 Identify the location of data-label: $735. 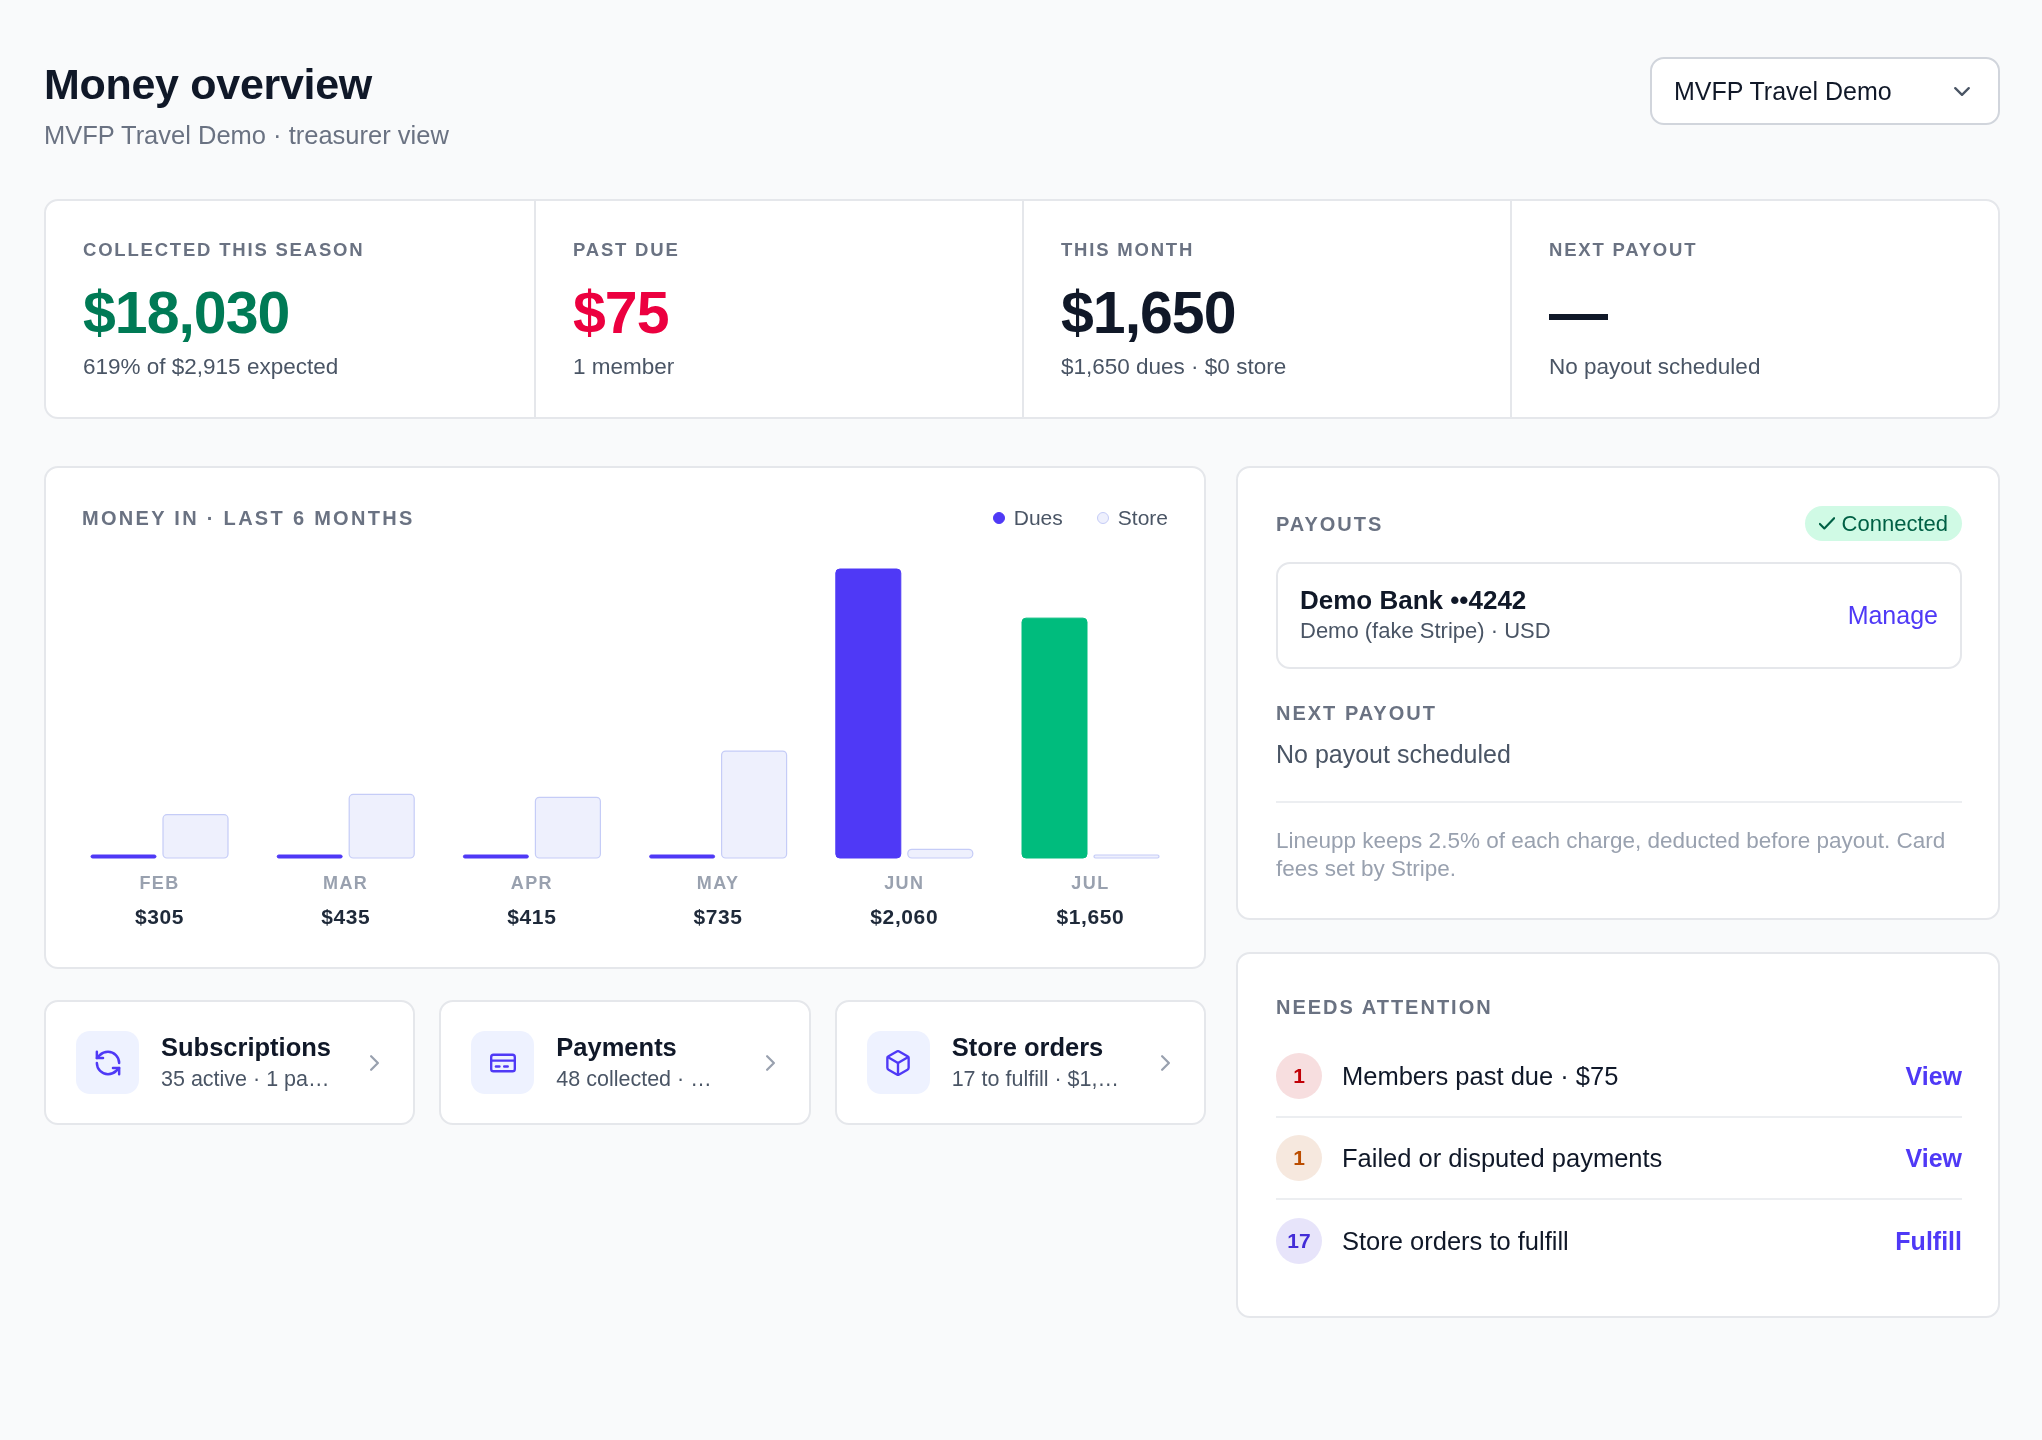
(718, 917).